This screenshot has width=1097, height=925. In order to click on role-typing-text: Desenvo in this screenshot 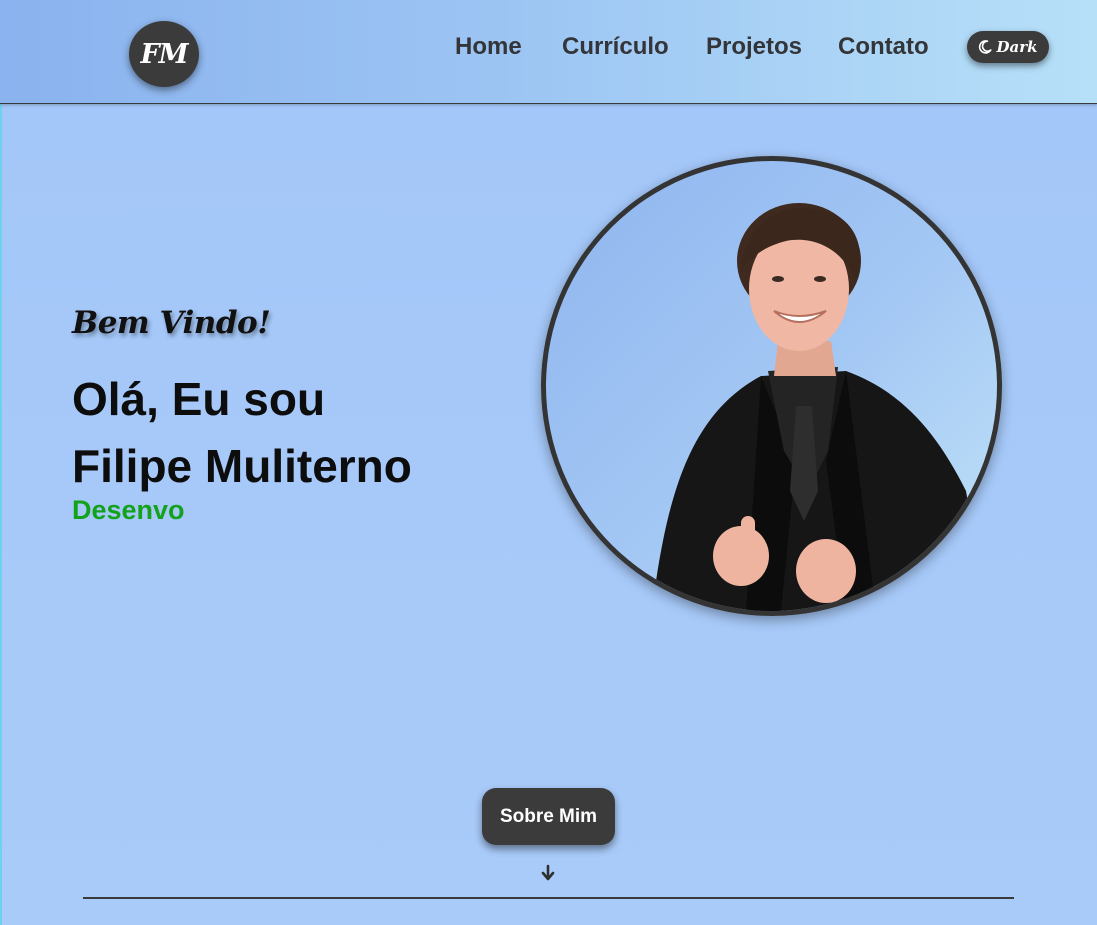, I will do `click(128, 510)`.